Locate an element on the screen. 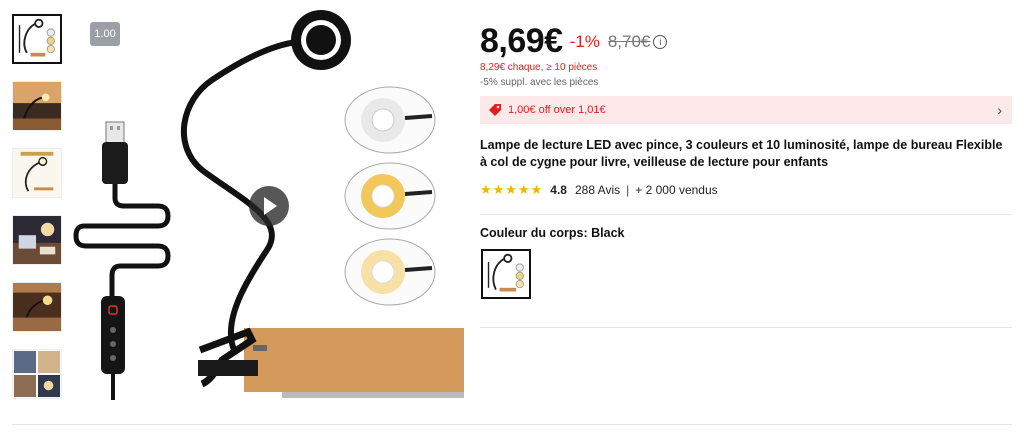  current-price: 8,69€ is located at coordinates (521, 41).